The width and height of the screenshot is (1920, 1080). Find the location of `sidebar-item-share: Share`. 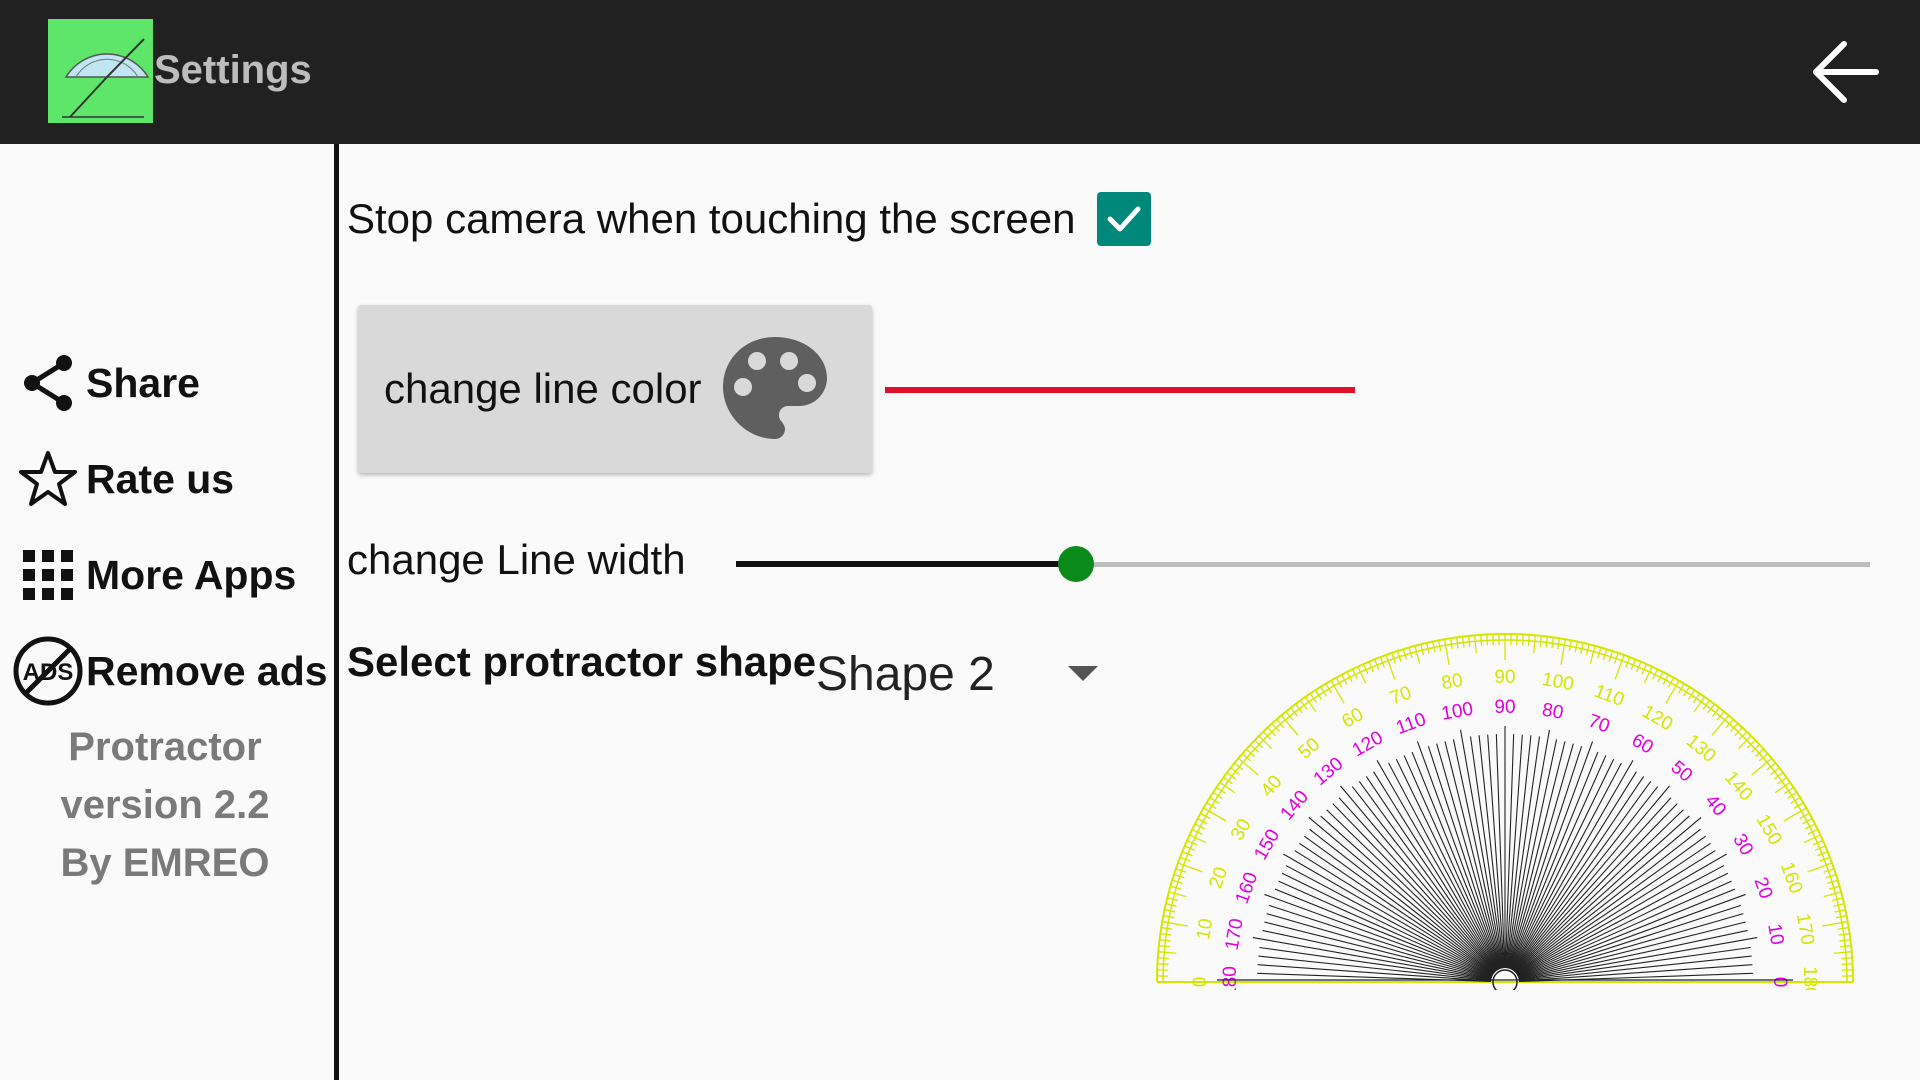

sidebar-item-share: Share is located at coordinates (106, 383).